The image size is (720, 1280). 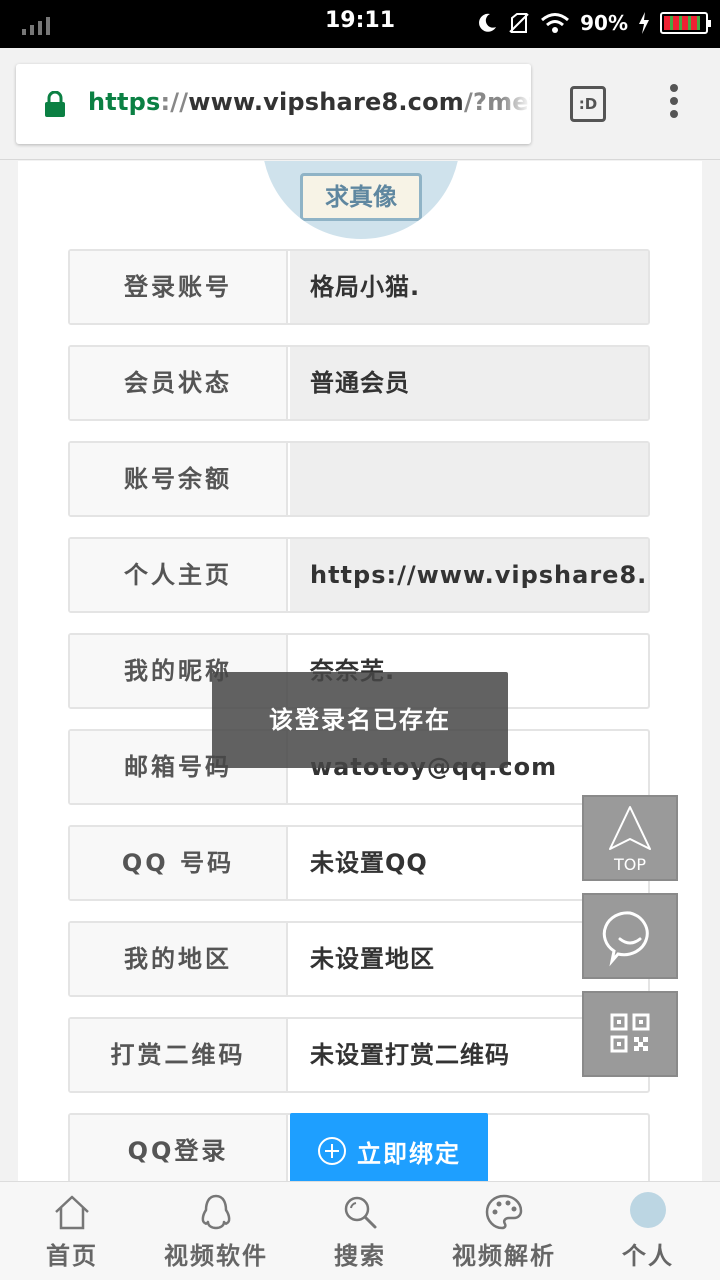 I want to click on overflow-menu-button, so click(x=674, y=104).